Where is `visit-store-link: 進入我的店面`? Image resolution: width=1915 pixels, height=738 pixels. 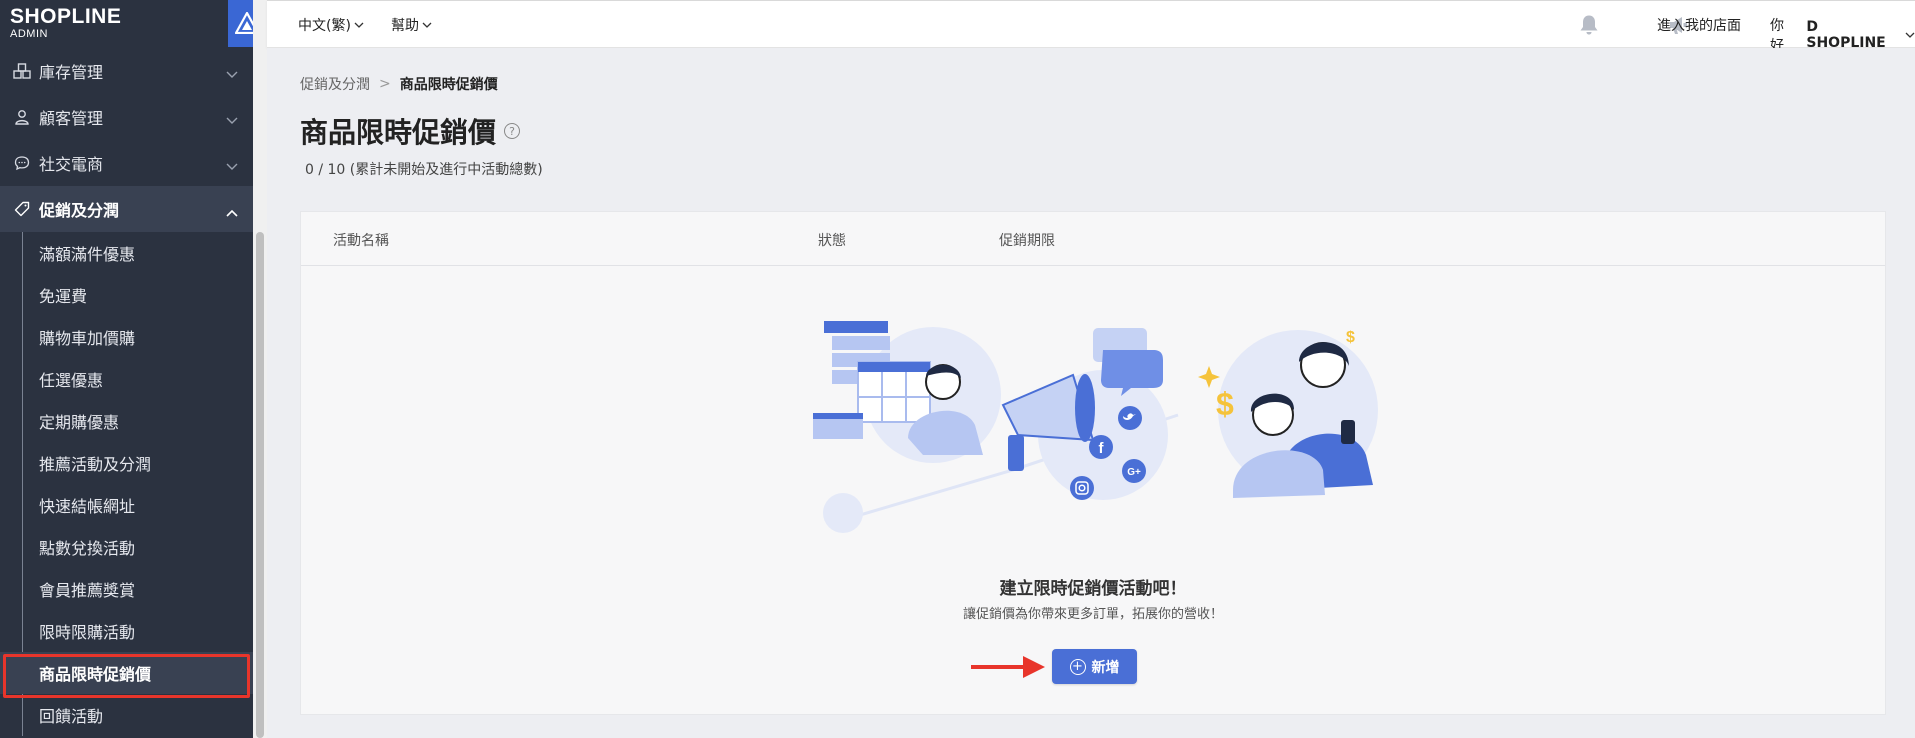 visit-store-link: 進入我的店面 is located at coordinates (1699, 25).